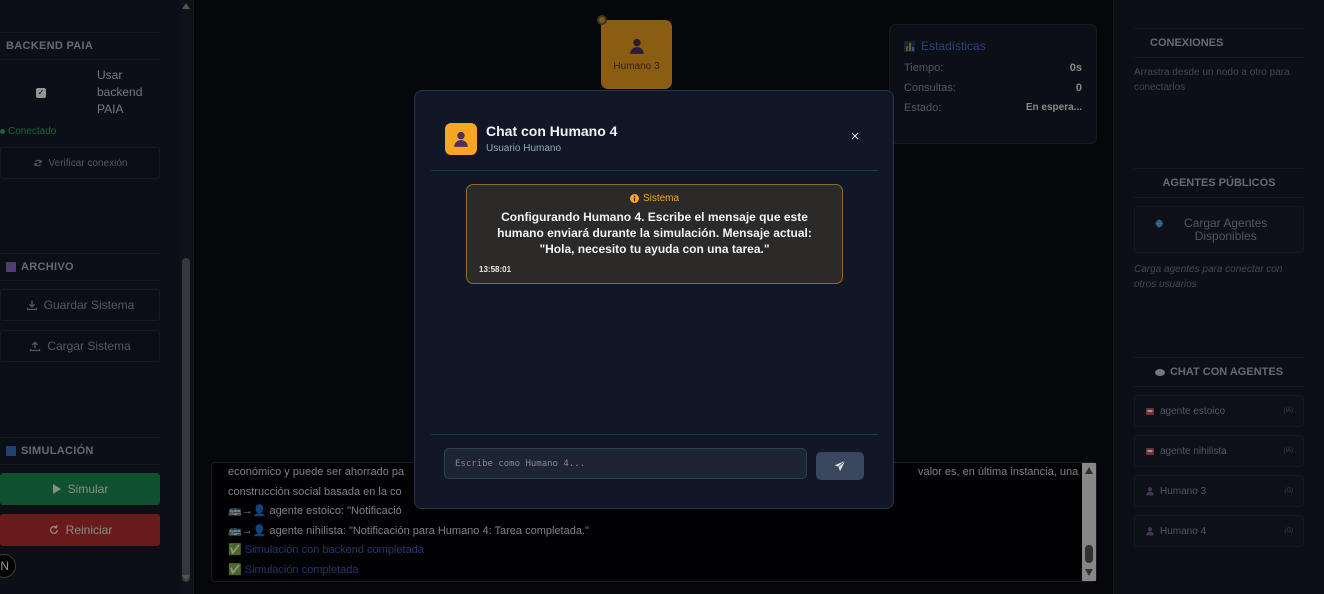 This screenshot has width=1324, height=594. Describe the element at coordinates (524, 148) in the screenshot. I see `modal-subtitle: Usuario Humano` at that location.